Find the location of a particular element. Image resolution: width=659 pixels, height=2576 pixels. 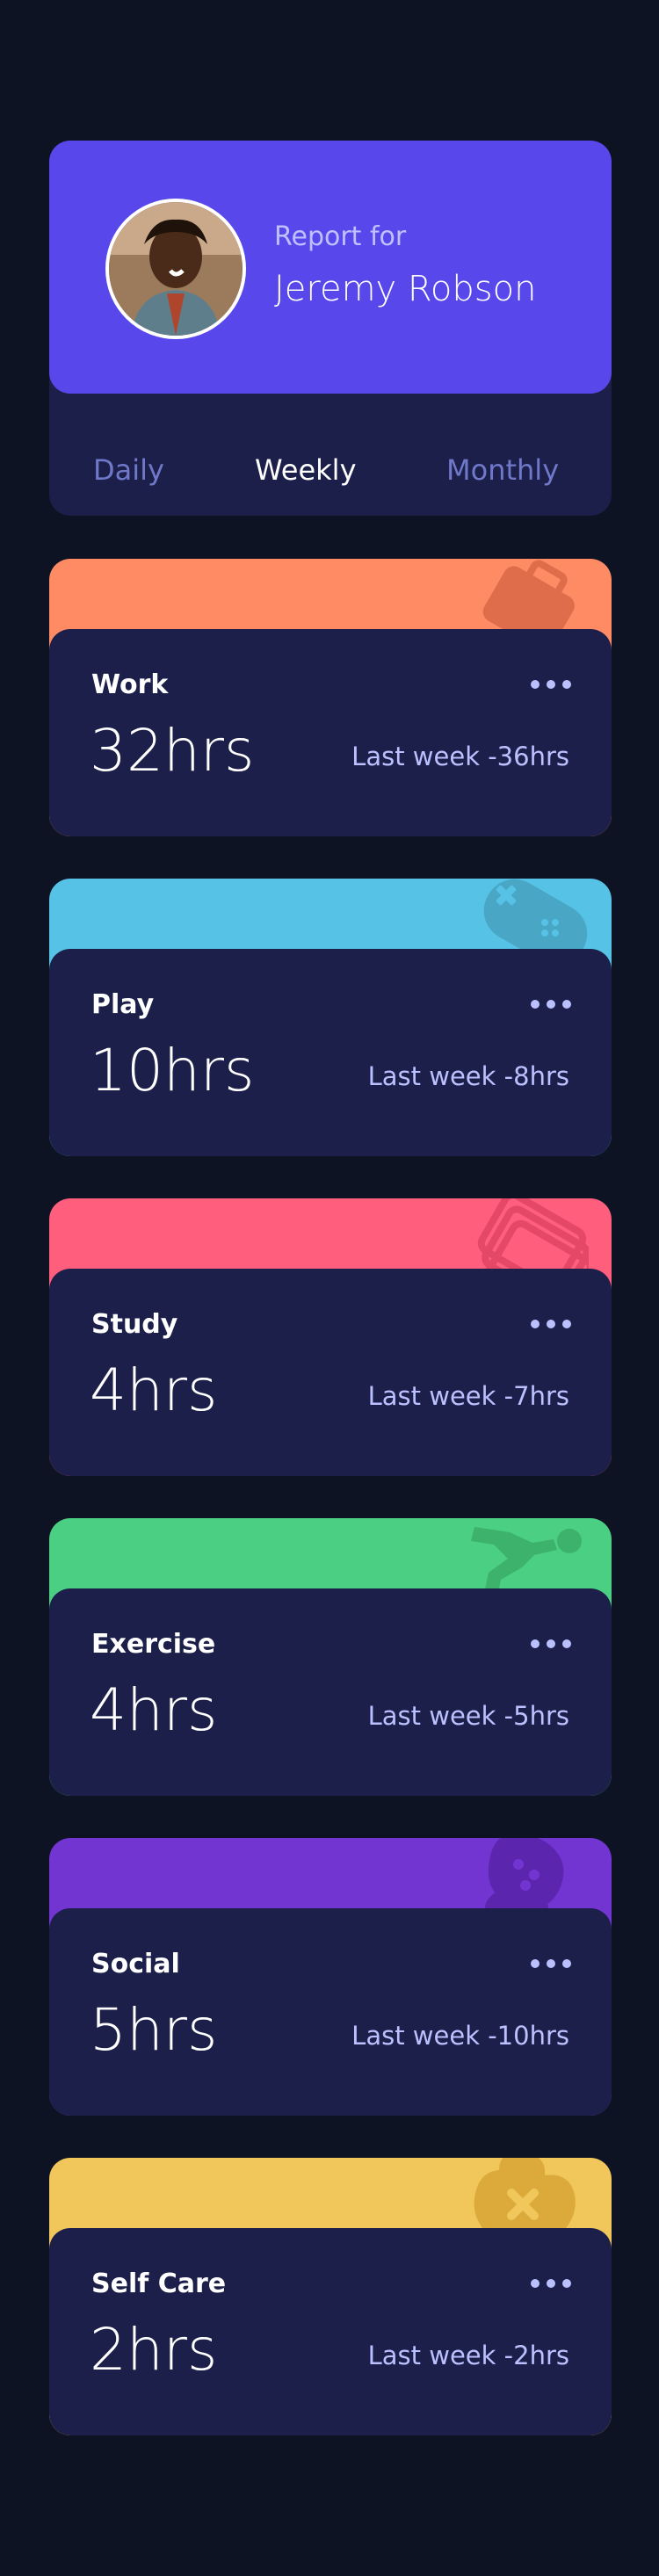

card-play: Play 10hrs Last week -8hrs is located at coordinates (331, 1017).